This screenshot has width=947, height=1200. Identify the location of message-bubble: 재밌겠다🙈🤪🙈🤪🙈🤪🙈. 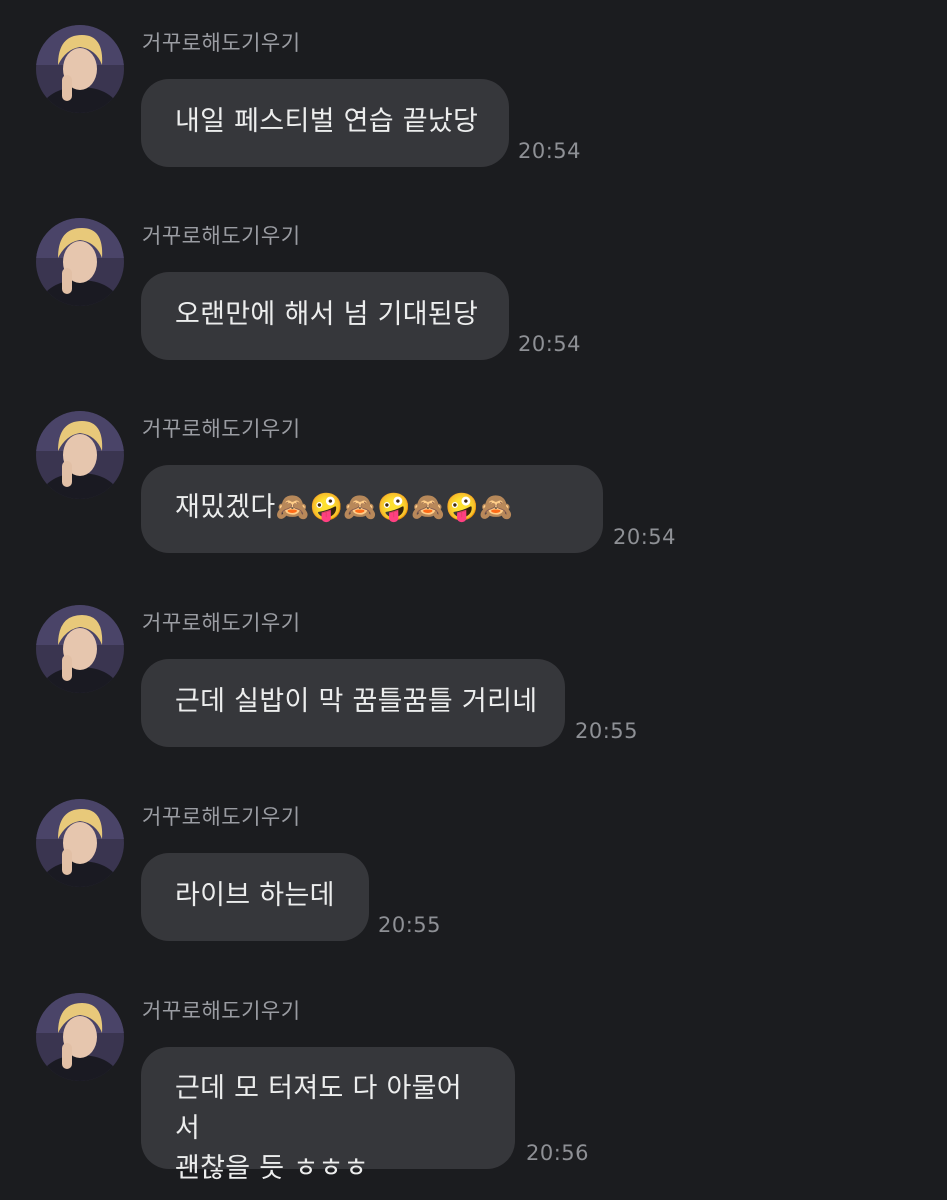
(372, 509).